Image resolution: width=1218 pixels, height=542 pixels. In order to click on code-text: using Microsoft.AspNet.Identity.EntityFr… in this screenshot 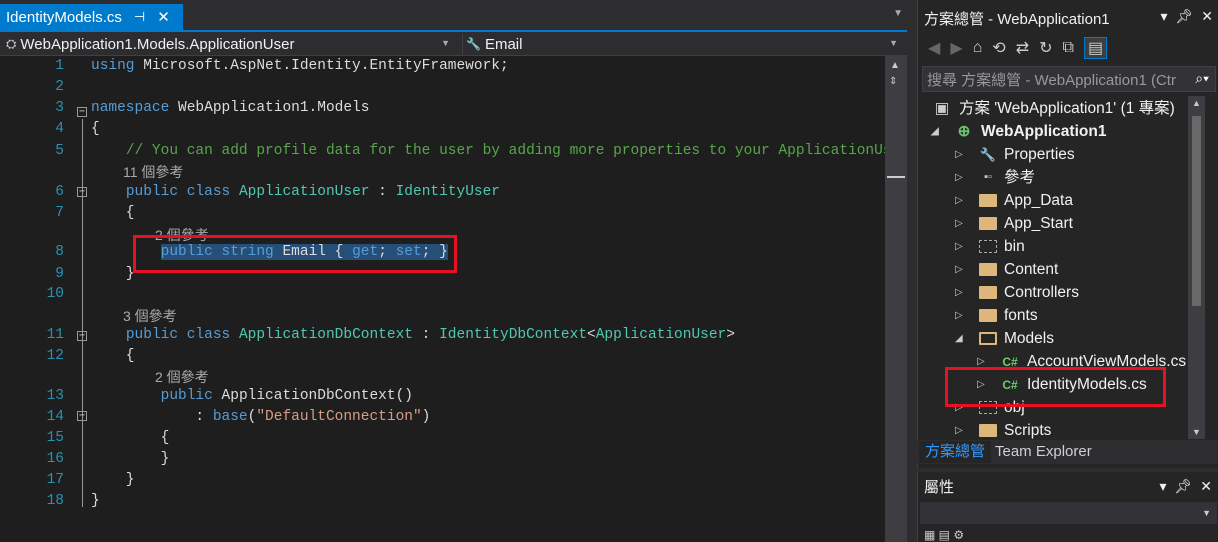, I will do `click(488, 66)`.